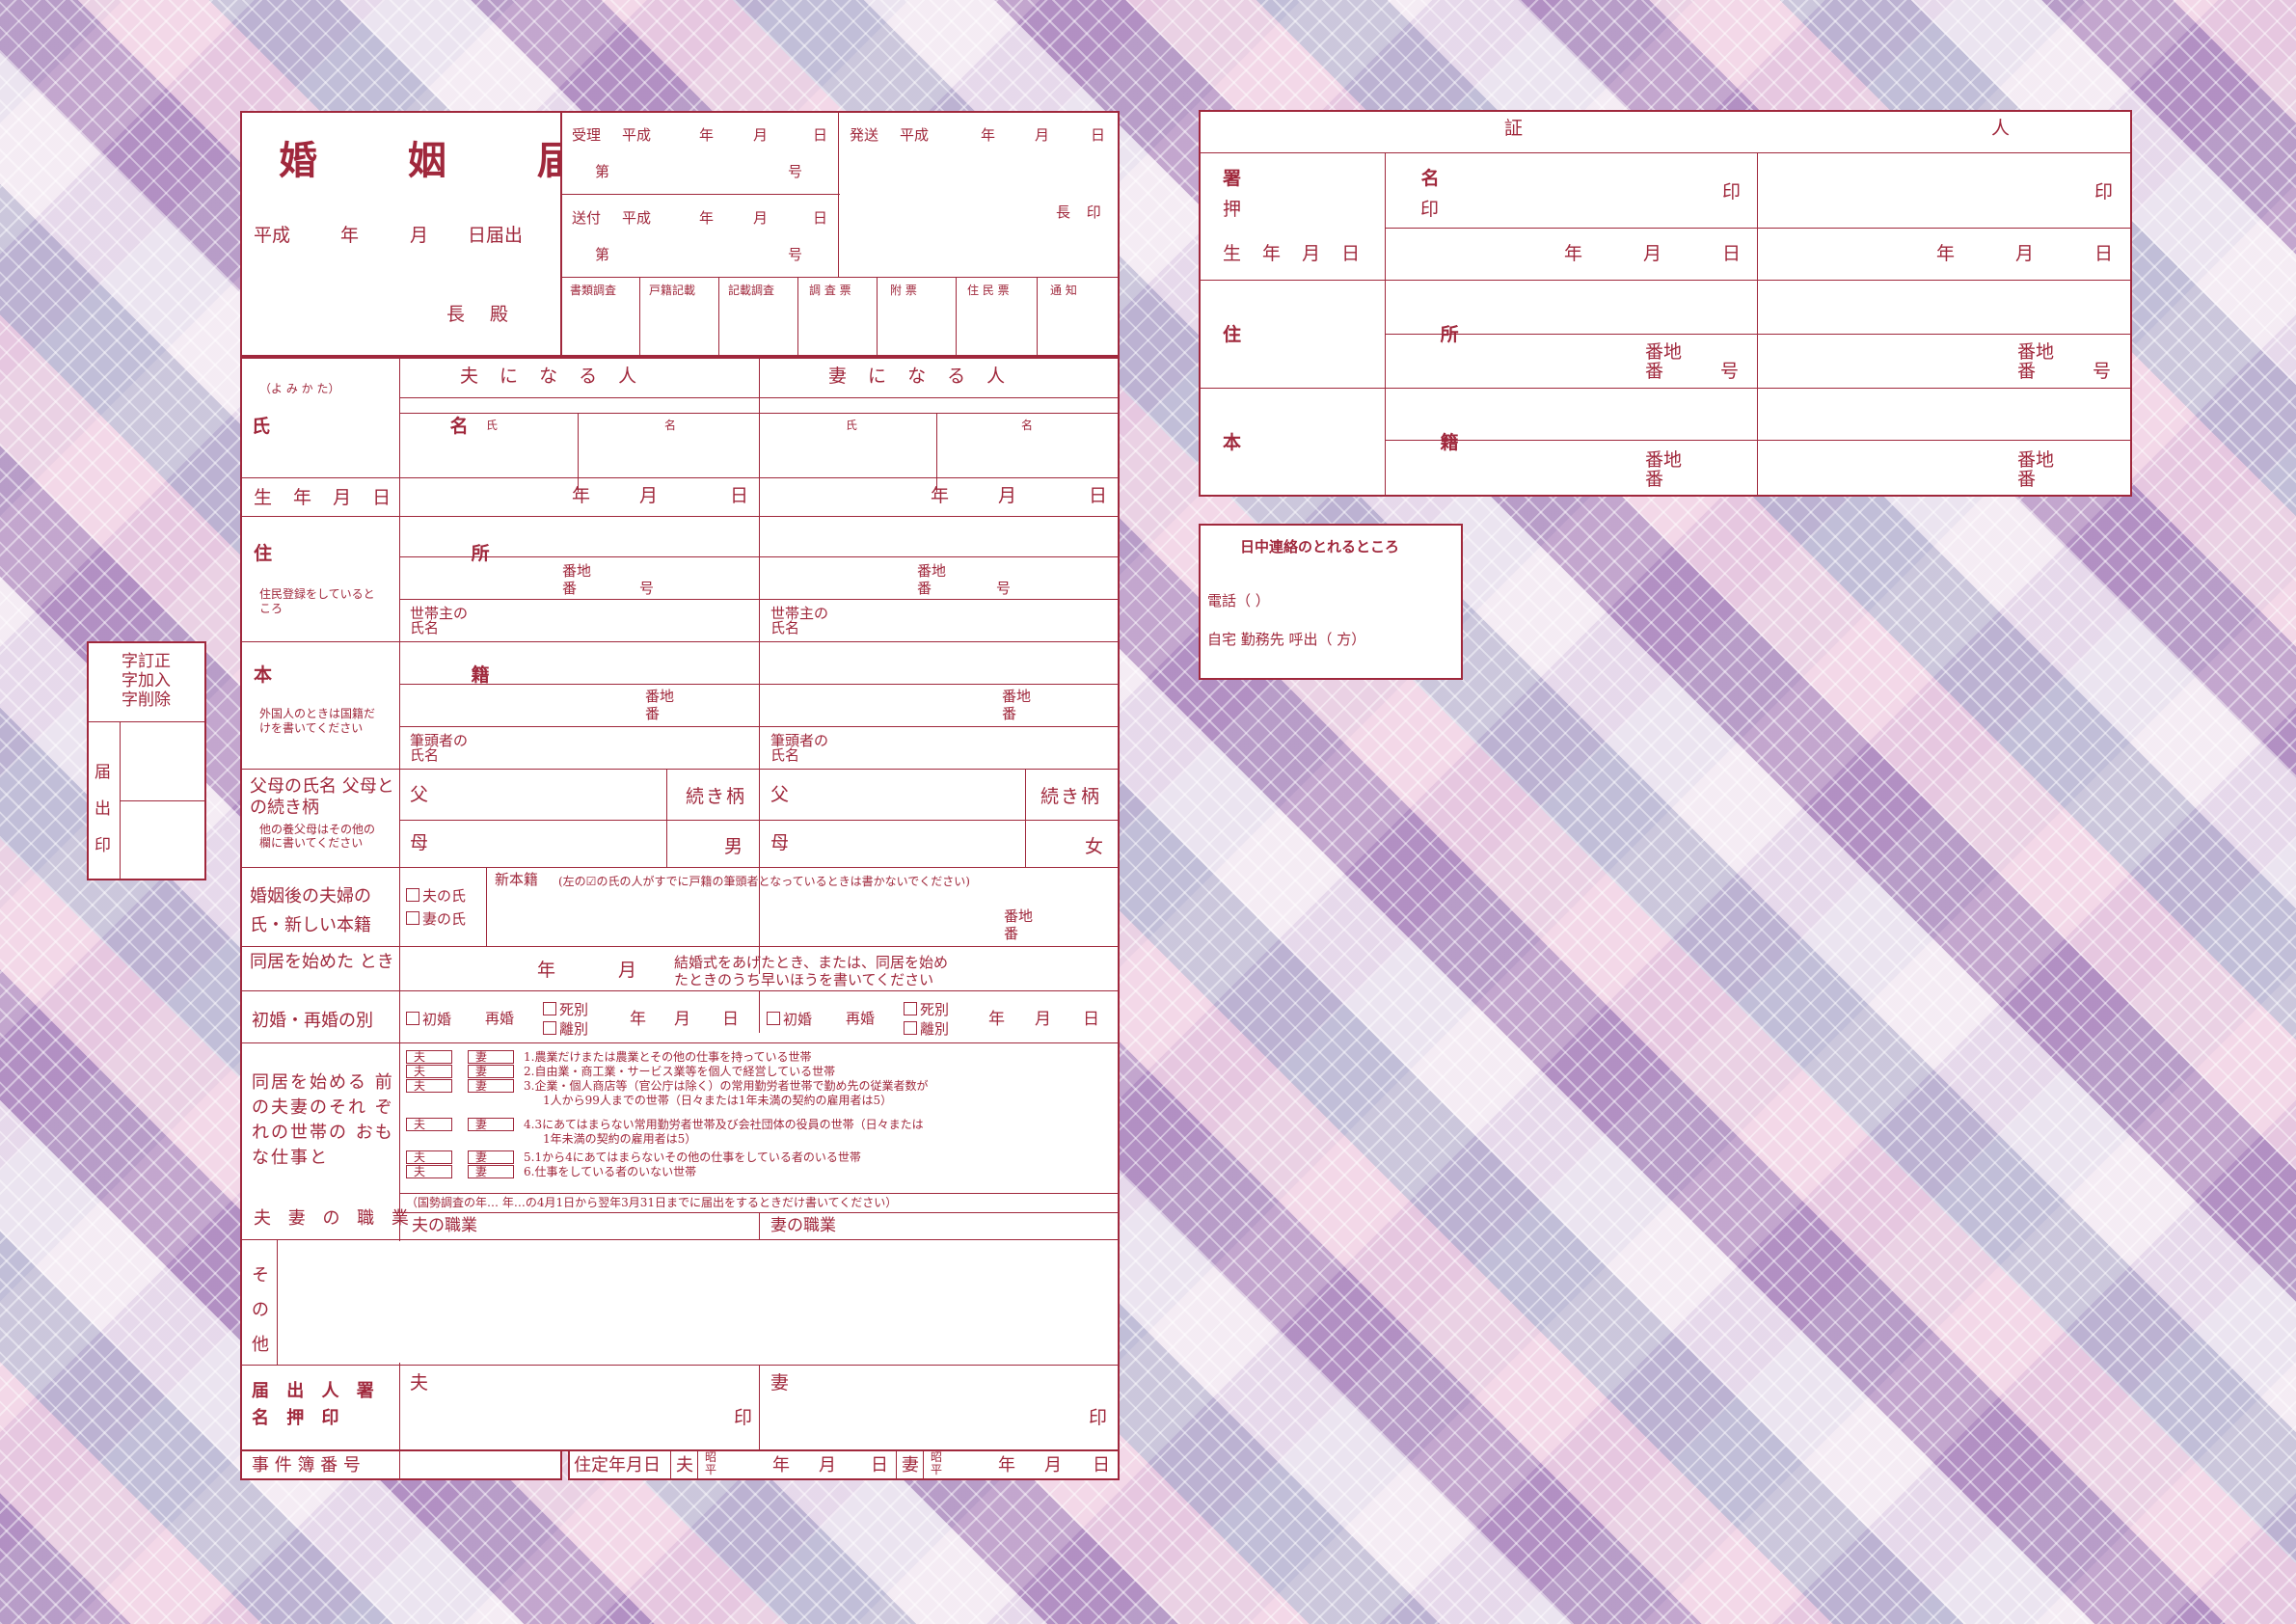 The image size is (2296, 1624). I want to click on parents-label: 父母の氏名 父母との続き柄, so click(322, 797).